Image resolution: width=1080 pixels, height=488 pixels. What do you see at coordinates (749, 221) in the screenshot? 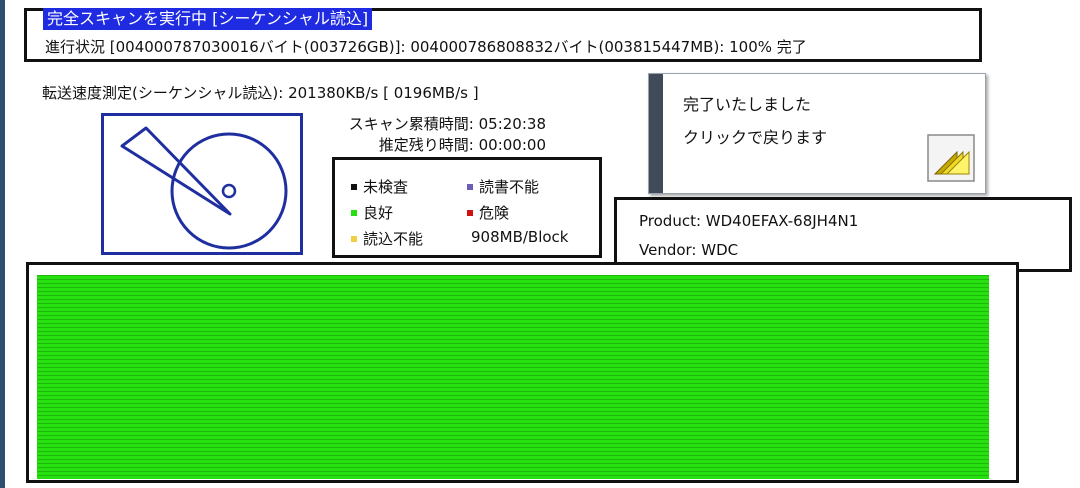
I see `device-product: Product: WD40EFAX-68JH4N1` at bounding box center [749, 221].